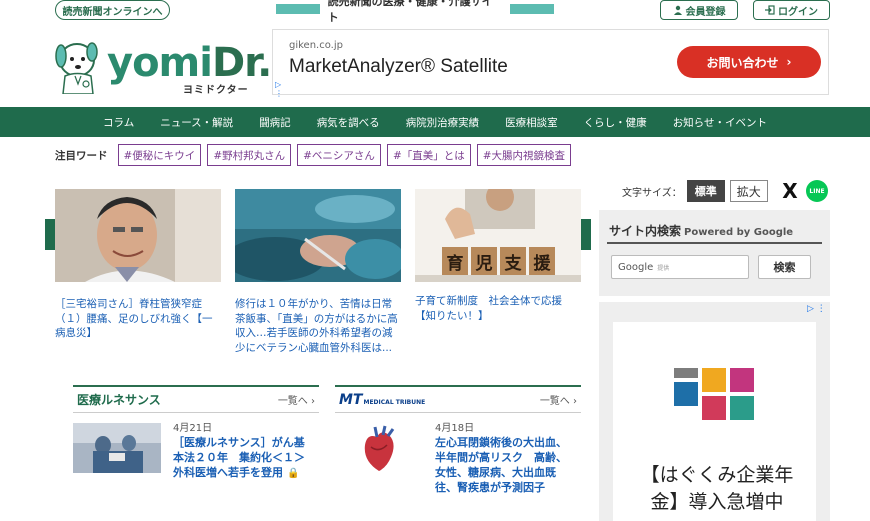 This screenshot has height=521, width=870. I want to click on heart-thumbnail, so click(379, 448).